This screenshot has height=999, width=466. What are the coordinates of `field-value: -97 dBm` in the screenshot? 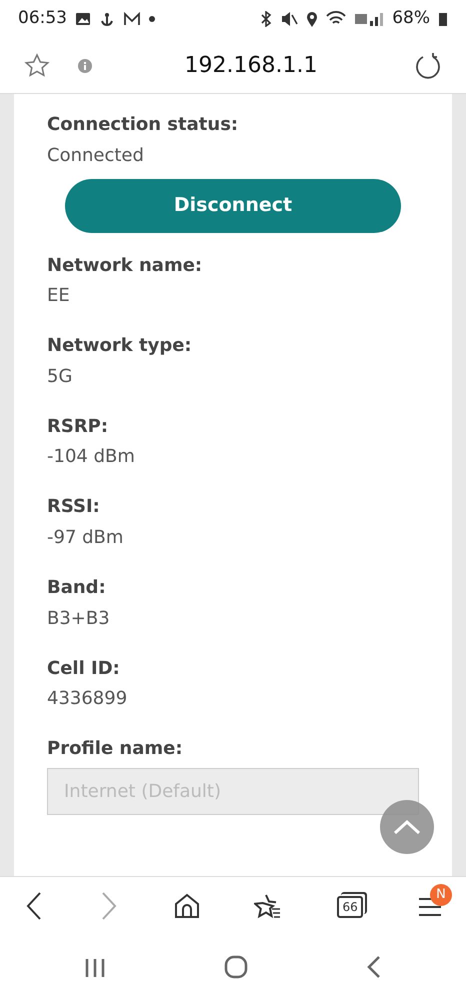 It's located at (85, 538).